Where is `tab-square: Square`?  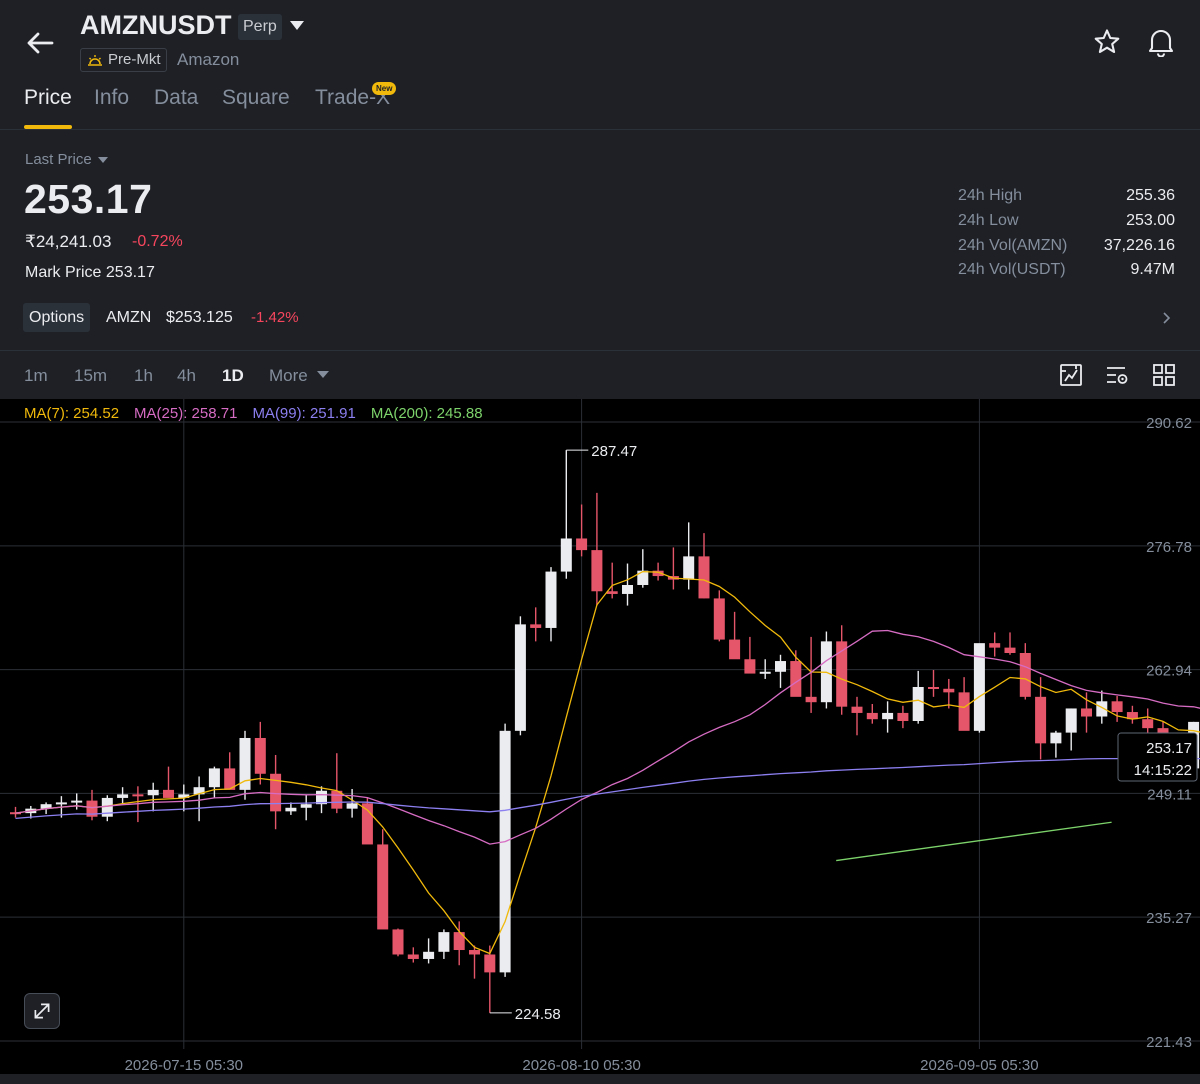 tab-square: Square is located at coordinates (256, 98).